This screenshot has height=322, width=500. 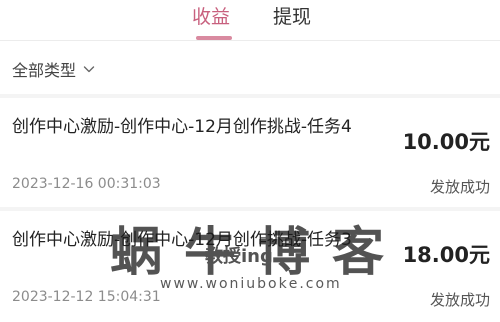 What do you see at coordinates (211, 17) in the screenshot?
I see `tab-earnings: 收益` at bounding box center [211, 17].